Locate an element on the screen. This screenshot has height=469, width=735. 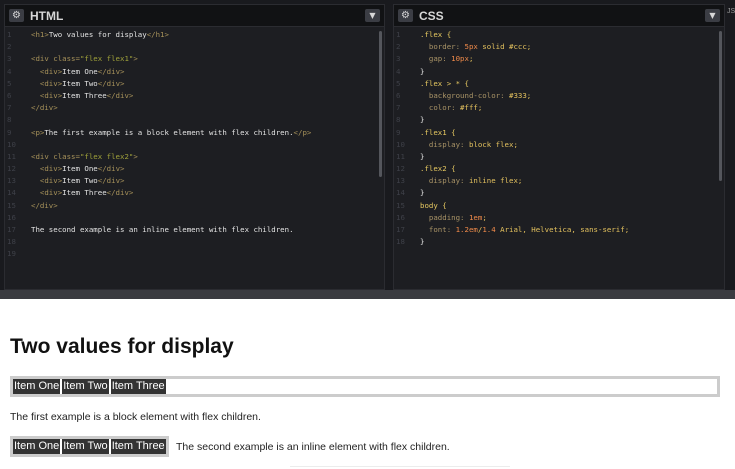
resize-divider is located at coordinates (367, 294).